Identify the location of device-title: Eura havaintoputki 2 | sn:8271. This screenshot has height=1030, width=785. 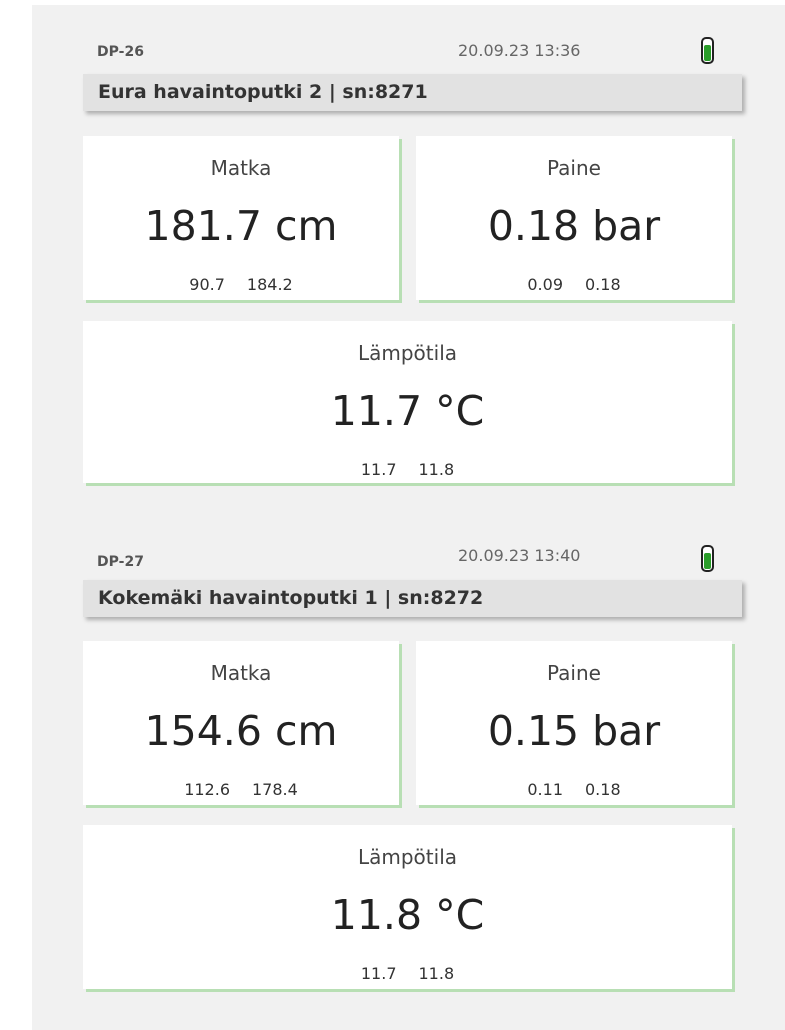
(412, 92).